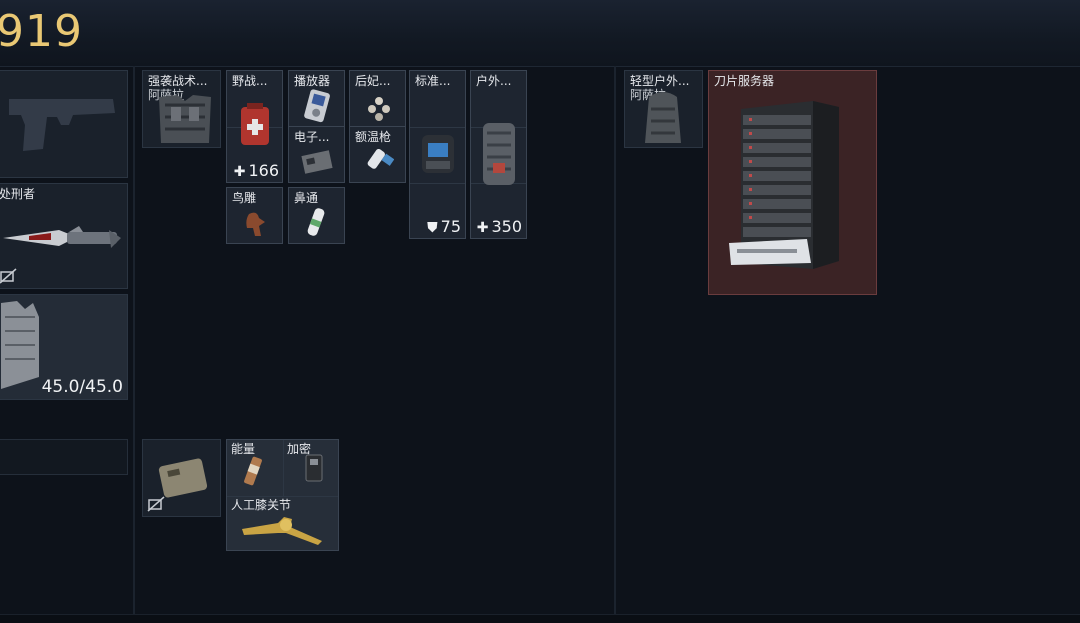  I want to click on item-field-kit-stat: ✚ 166, so click(256, 170).